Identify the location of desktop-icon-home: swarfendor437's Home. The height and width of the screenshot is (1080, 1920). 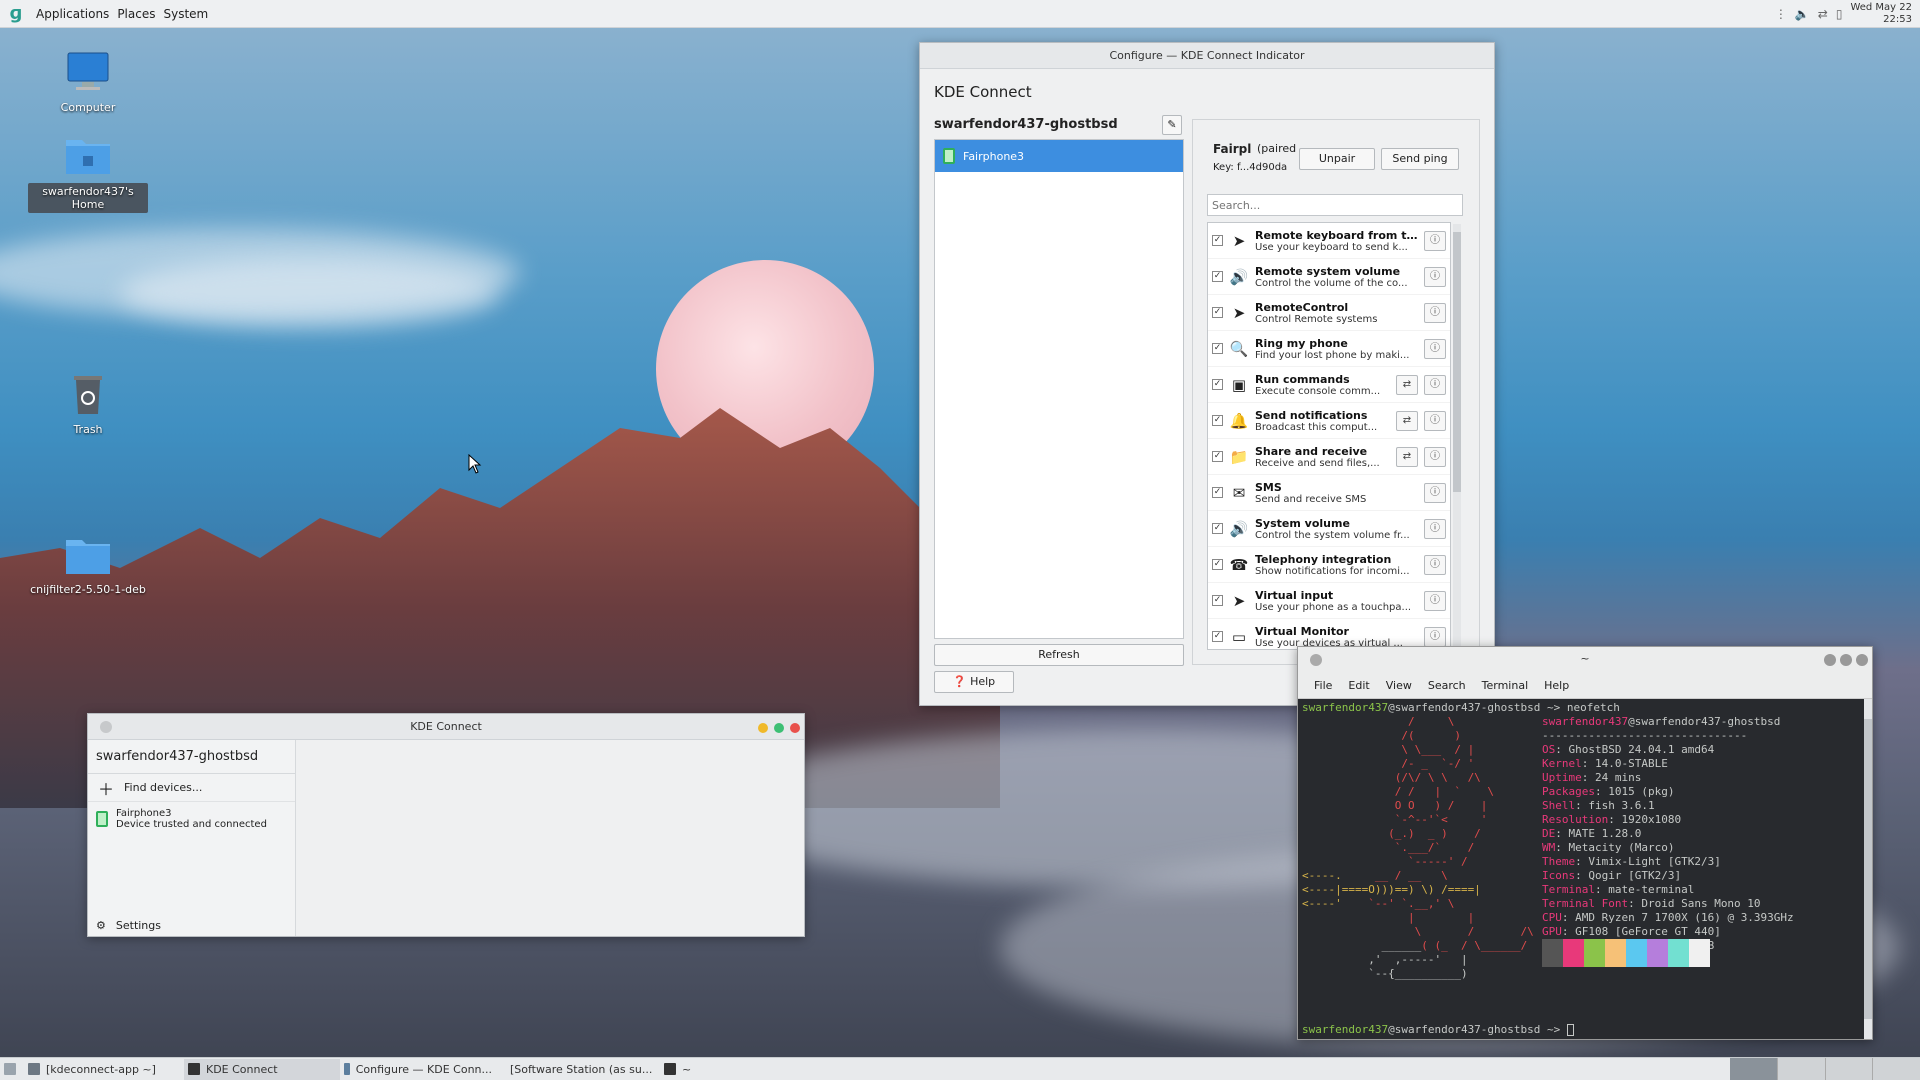
(88, 172).